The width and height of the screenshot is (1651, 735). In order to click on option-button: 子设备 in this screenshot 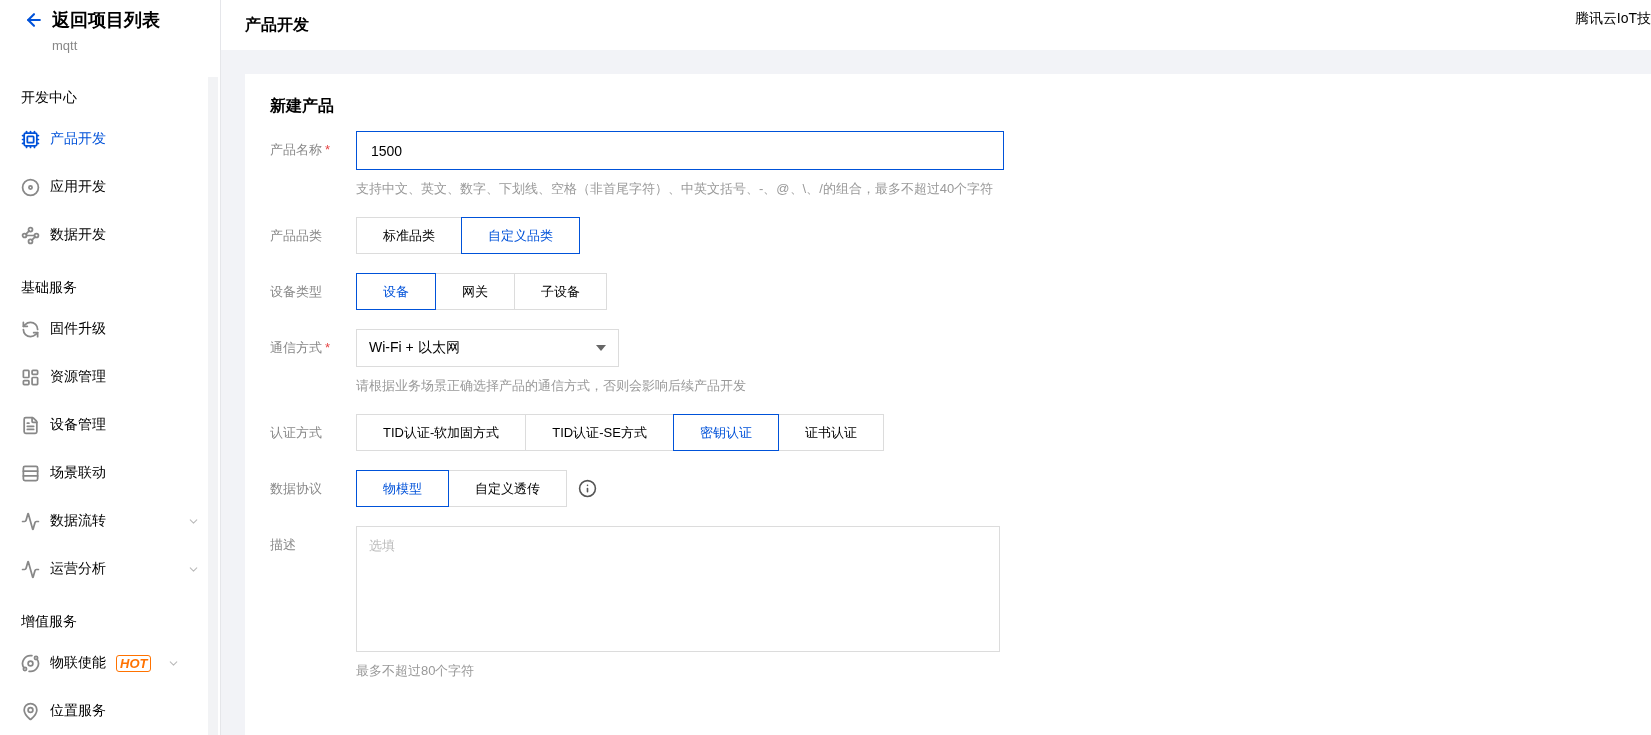, I will do `click(560, 291)`.